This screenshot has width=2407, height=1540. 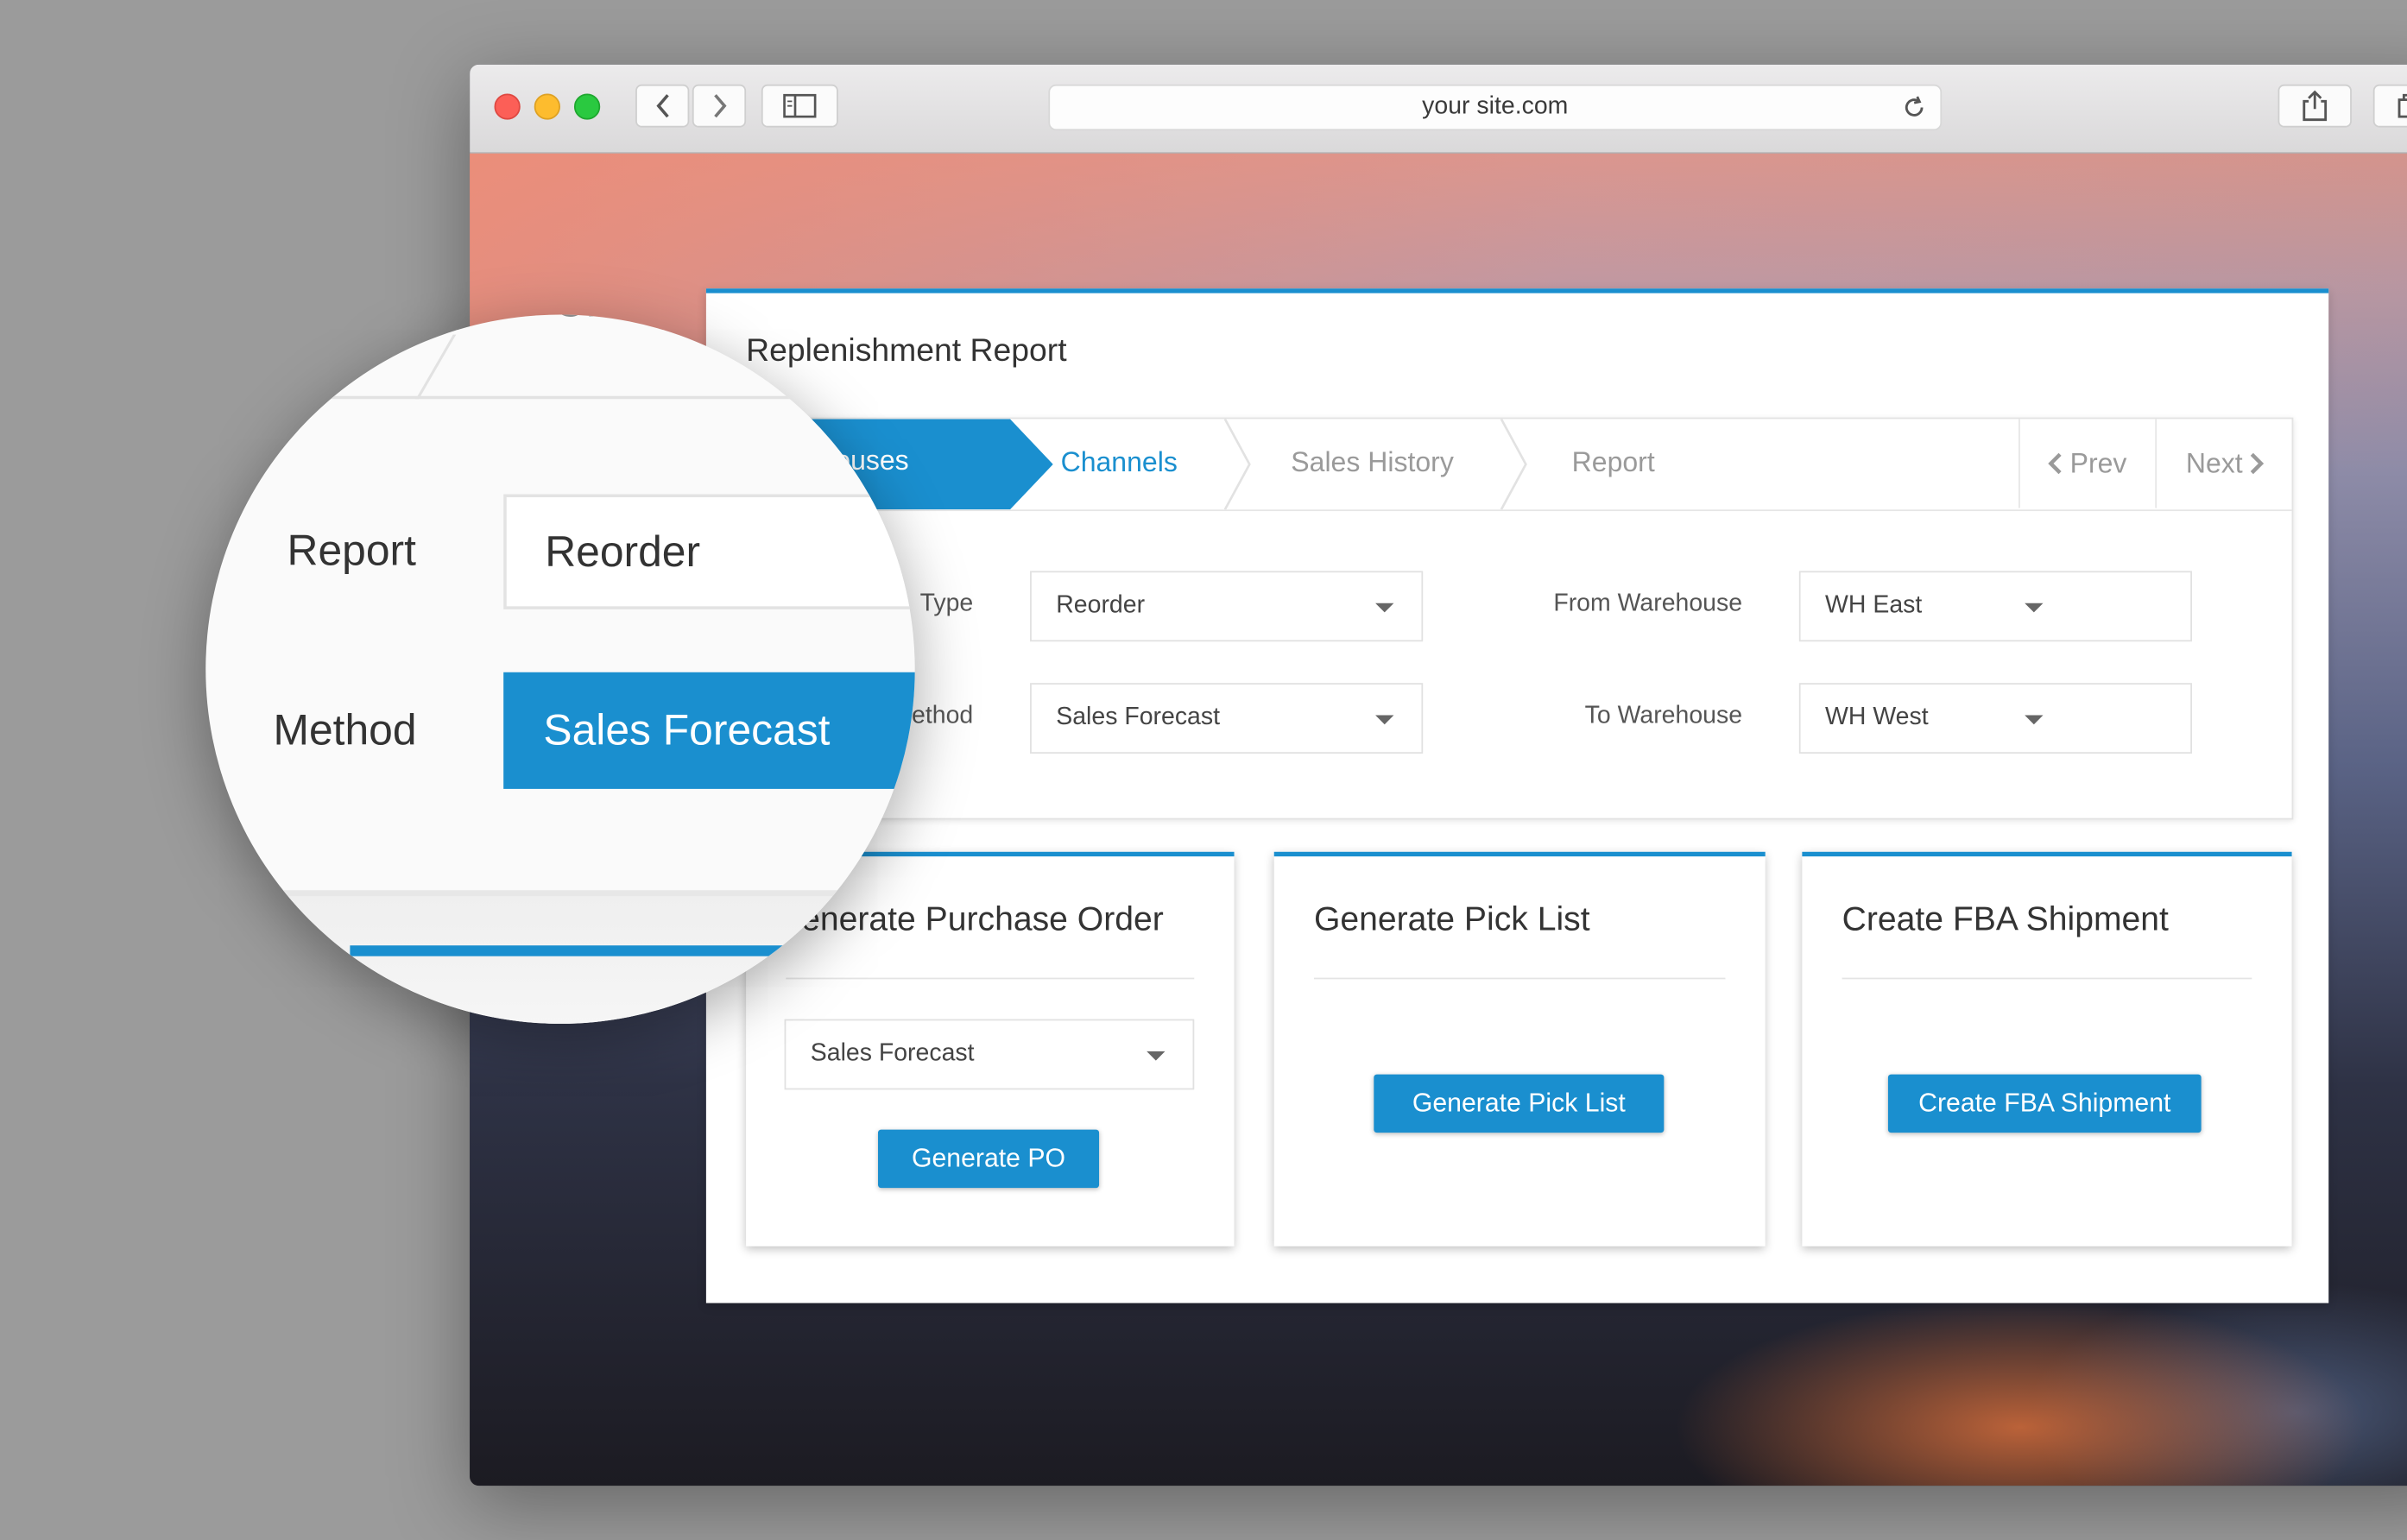 I want to click on forward-button, so click(x=720, y=106).